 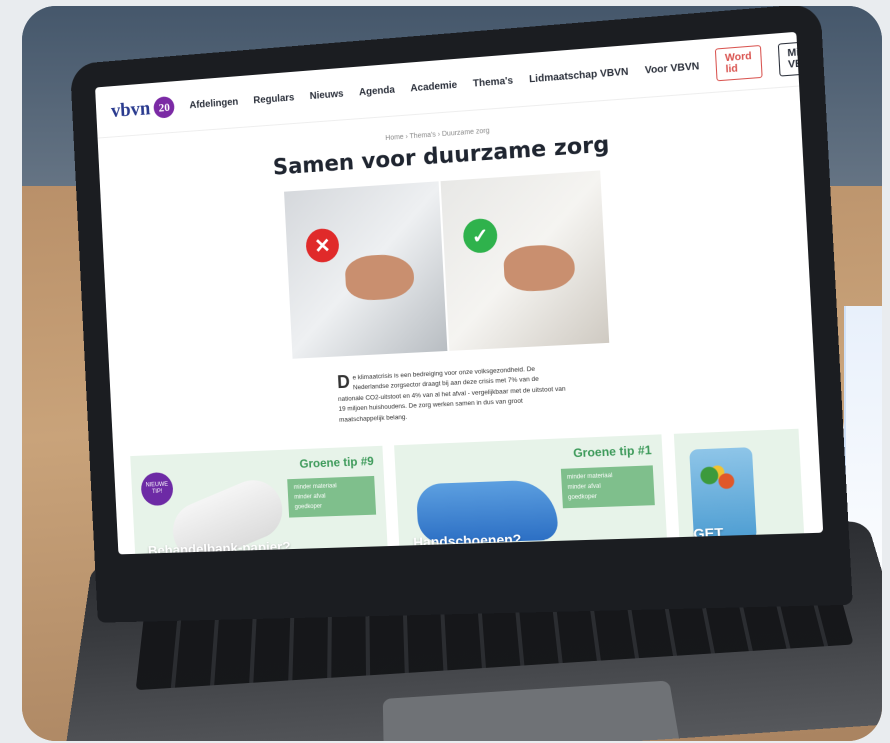 I want to click on hero-left: ✕, so click(x=366, y=270).